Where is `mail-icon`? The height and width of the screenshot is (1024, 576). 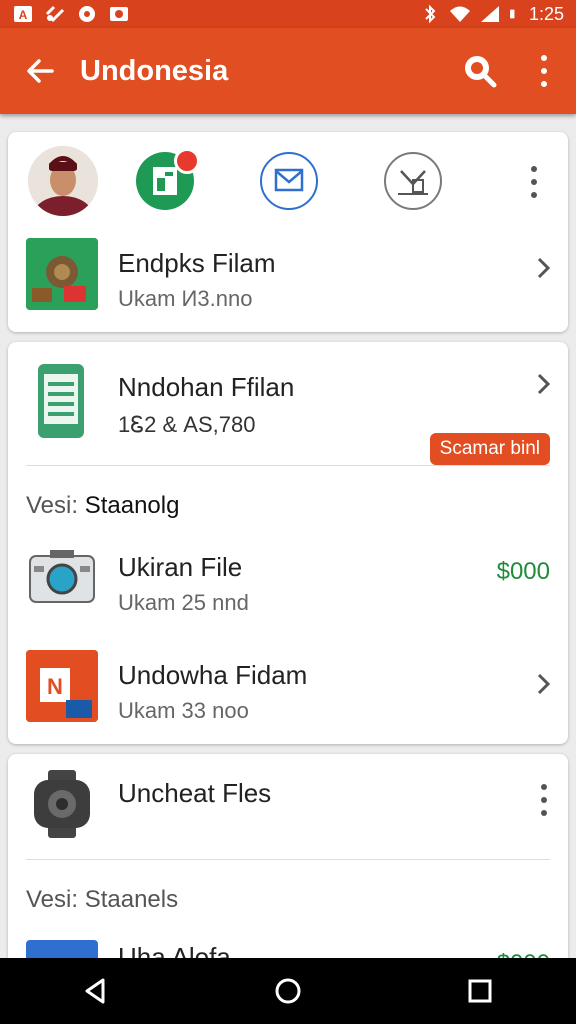 mail-icon is located at coordinates (289, 180).